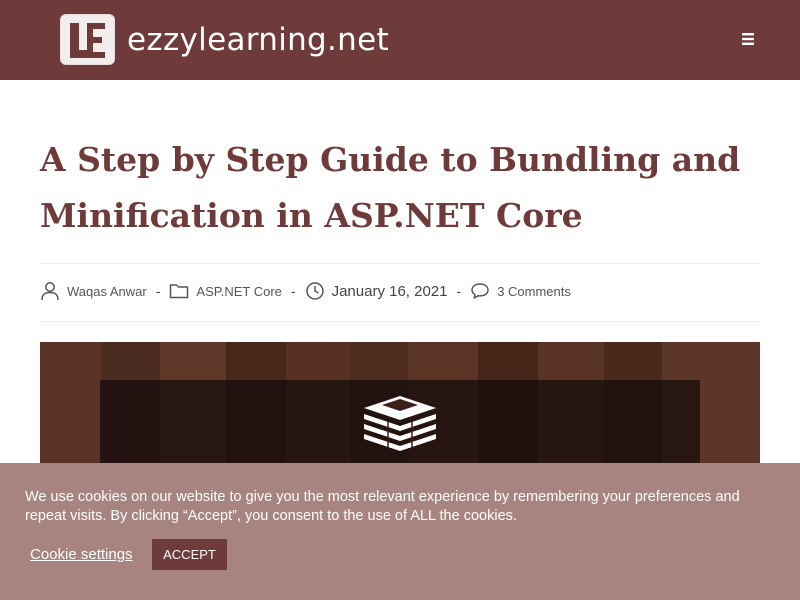 This screenshot has height=600, width=800. I want to click on clock-icon, so click(314, 291).